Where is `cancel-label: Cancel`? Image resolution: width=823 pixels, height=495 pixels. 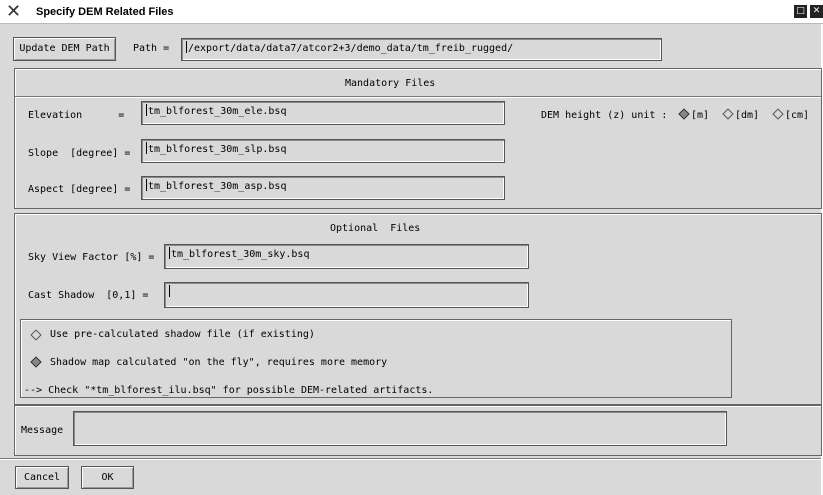
cancel-label: Cancel is located at coordinates (42, 477).